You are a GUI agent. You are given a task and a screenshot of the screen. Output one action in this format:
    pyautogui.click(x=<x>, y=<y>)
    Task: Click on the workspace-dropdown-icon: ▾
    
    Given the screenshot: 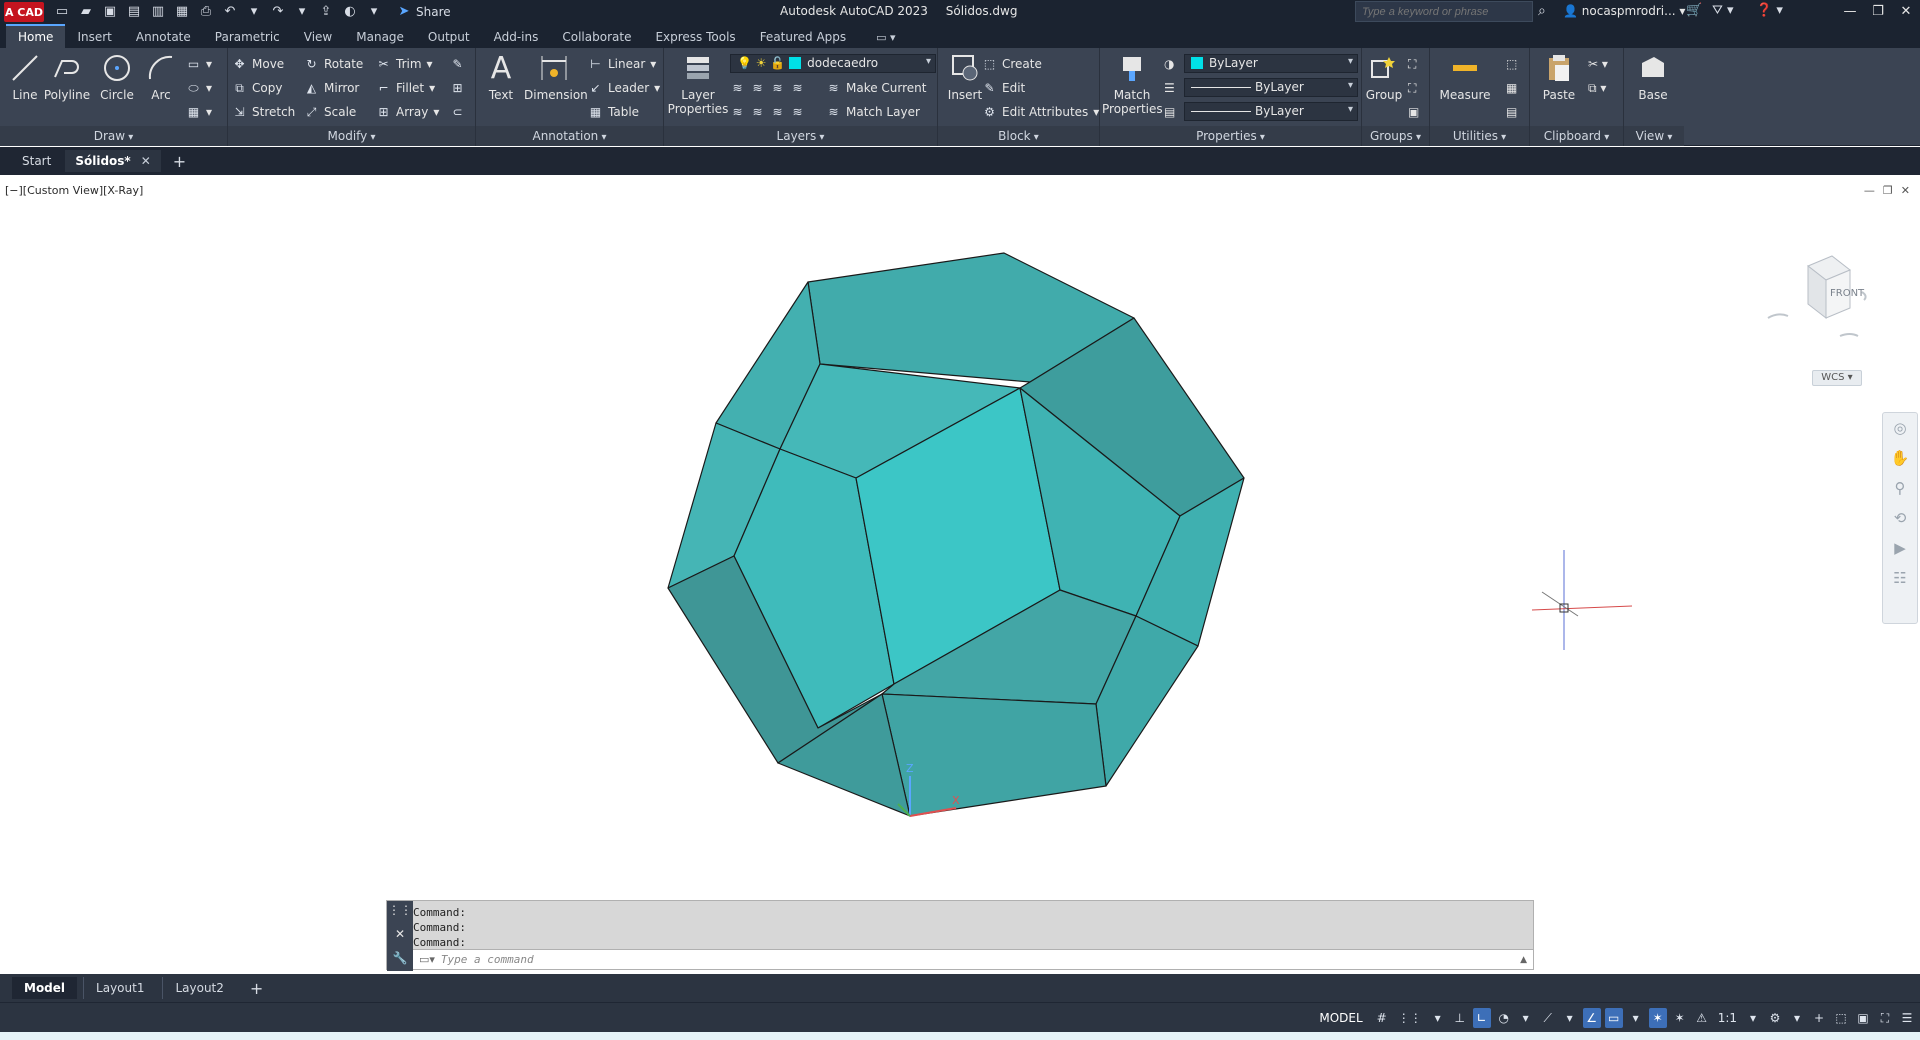 What is the action you would take?
    pyautogui.click(x=1797, y=1018)
    